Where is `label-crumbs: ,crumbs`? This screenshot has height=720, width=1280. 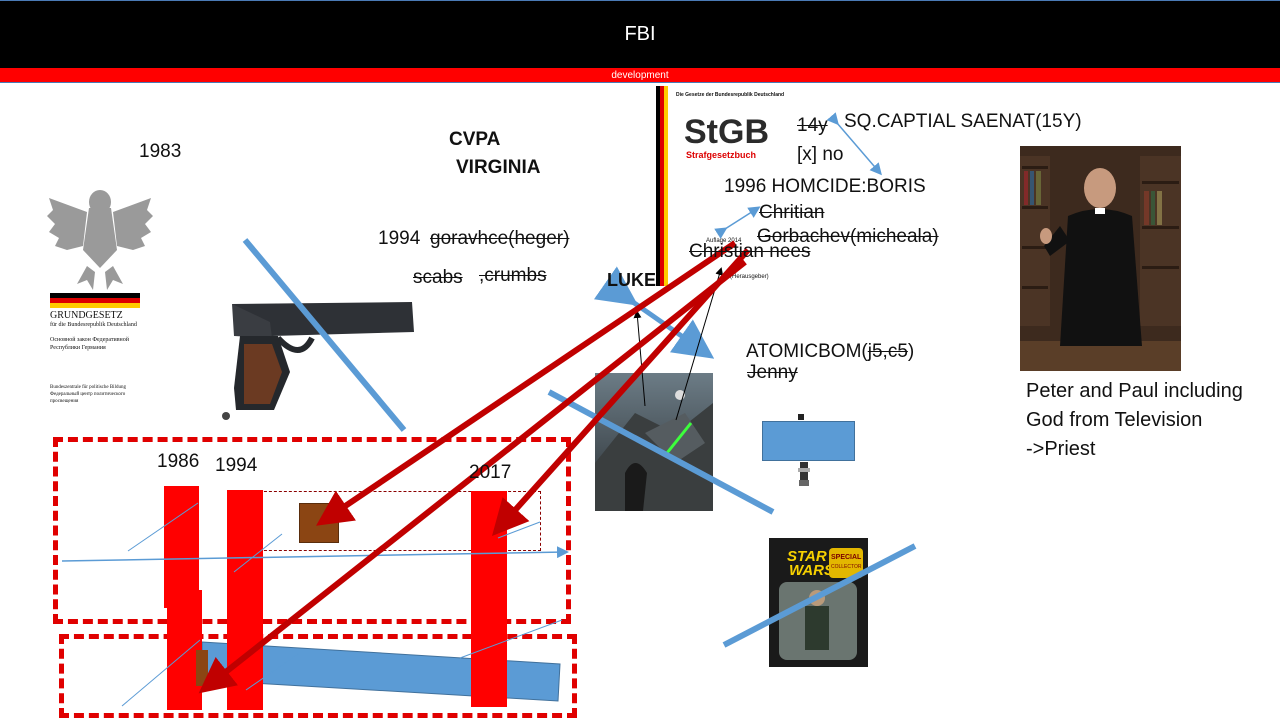 label-crumbs: ,crumbs is located at coordinates (513, 275).